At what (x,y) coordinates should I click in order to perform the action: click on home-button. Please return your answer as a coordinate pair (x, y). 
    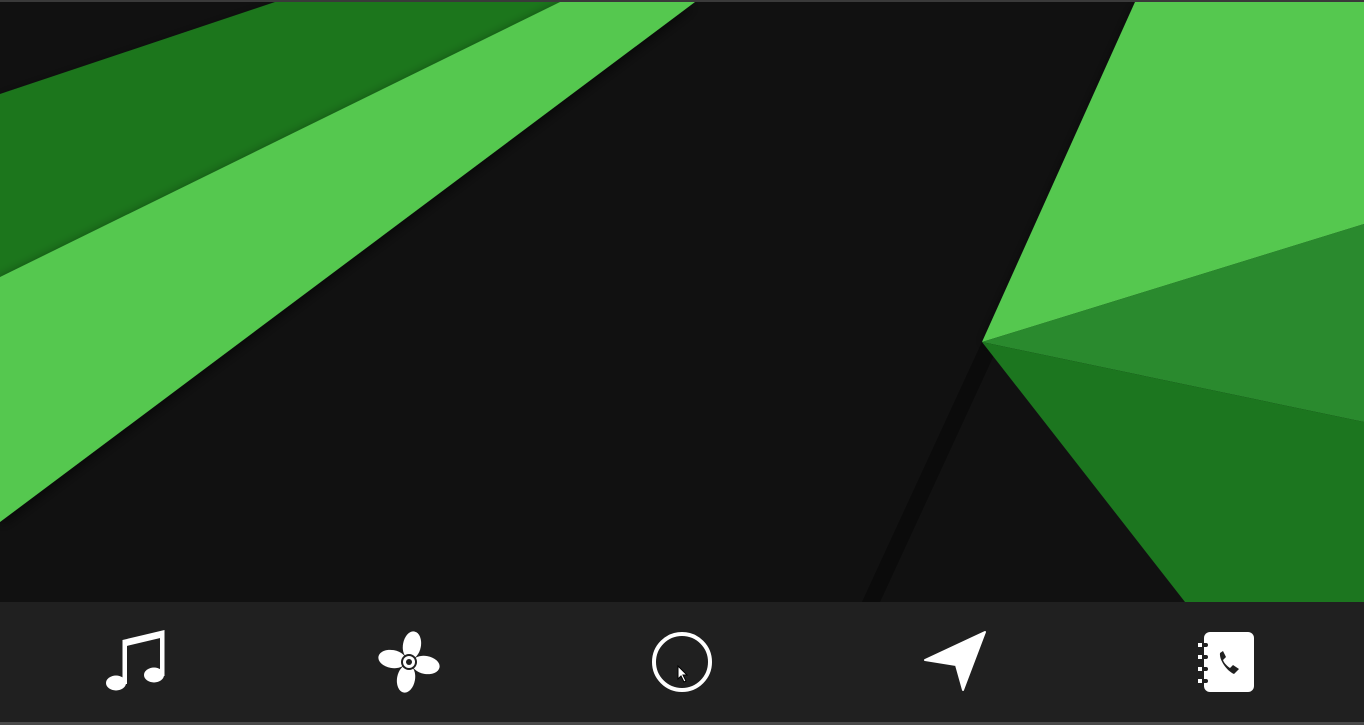
    Looking at the image, I should click on (682, 662).